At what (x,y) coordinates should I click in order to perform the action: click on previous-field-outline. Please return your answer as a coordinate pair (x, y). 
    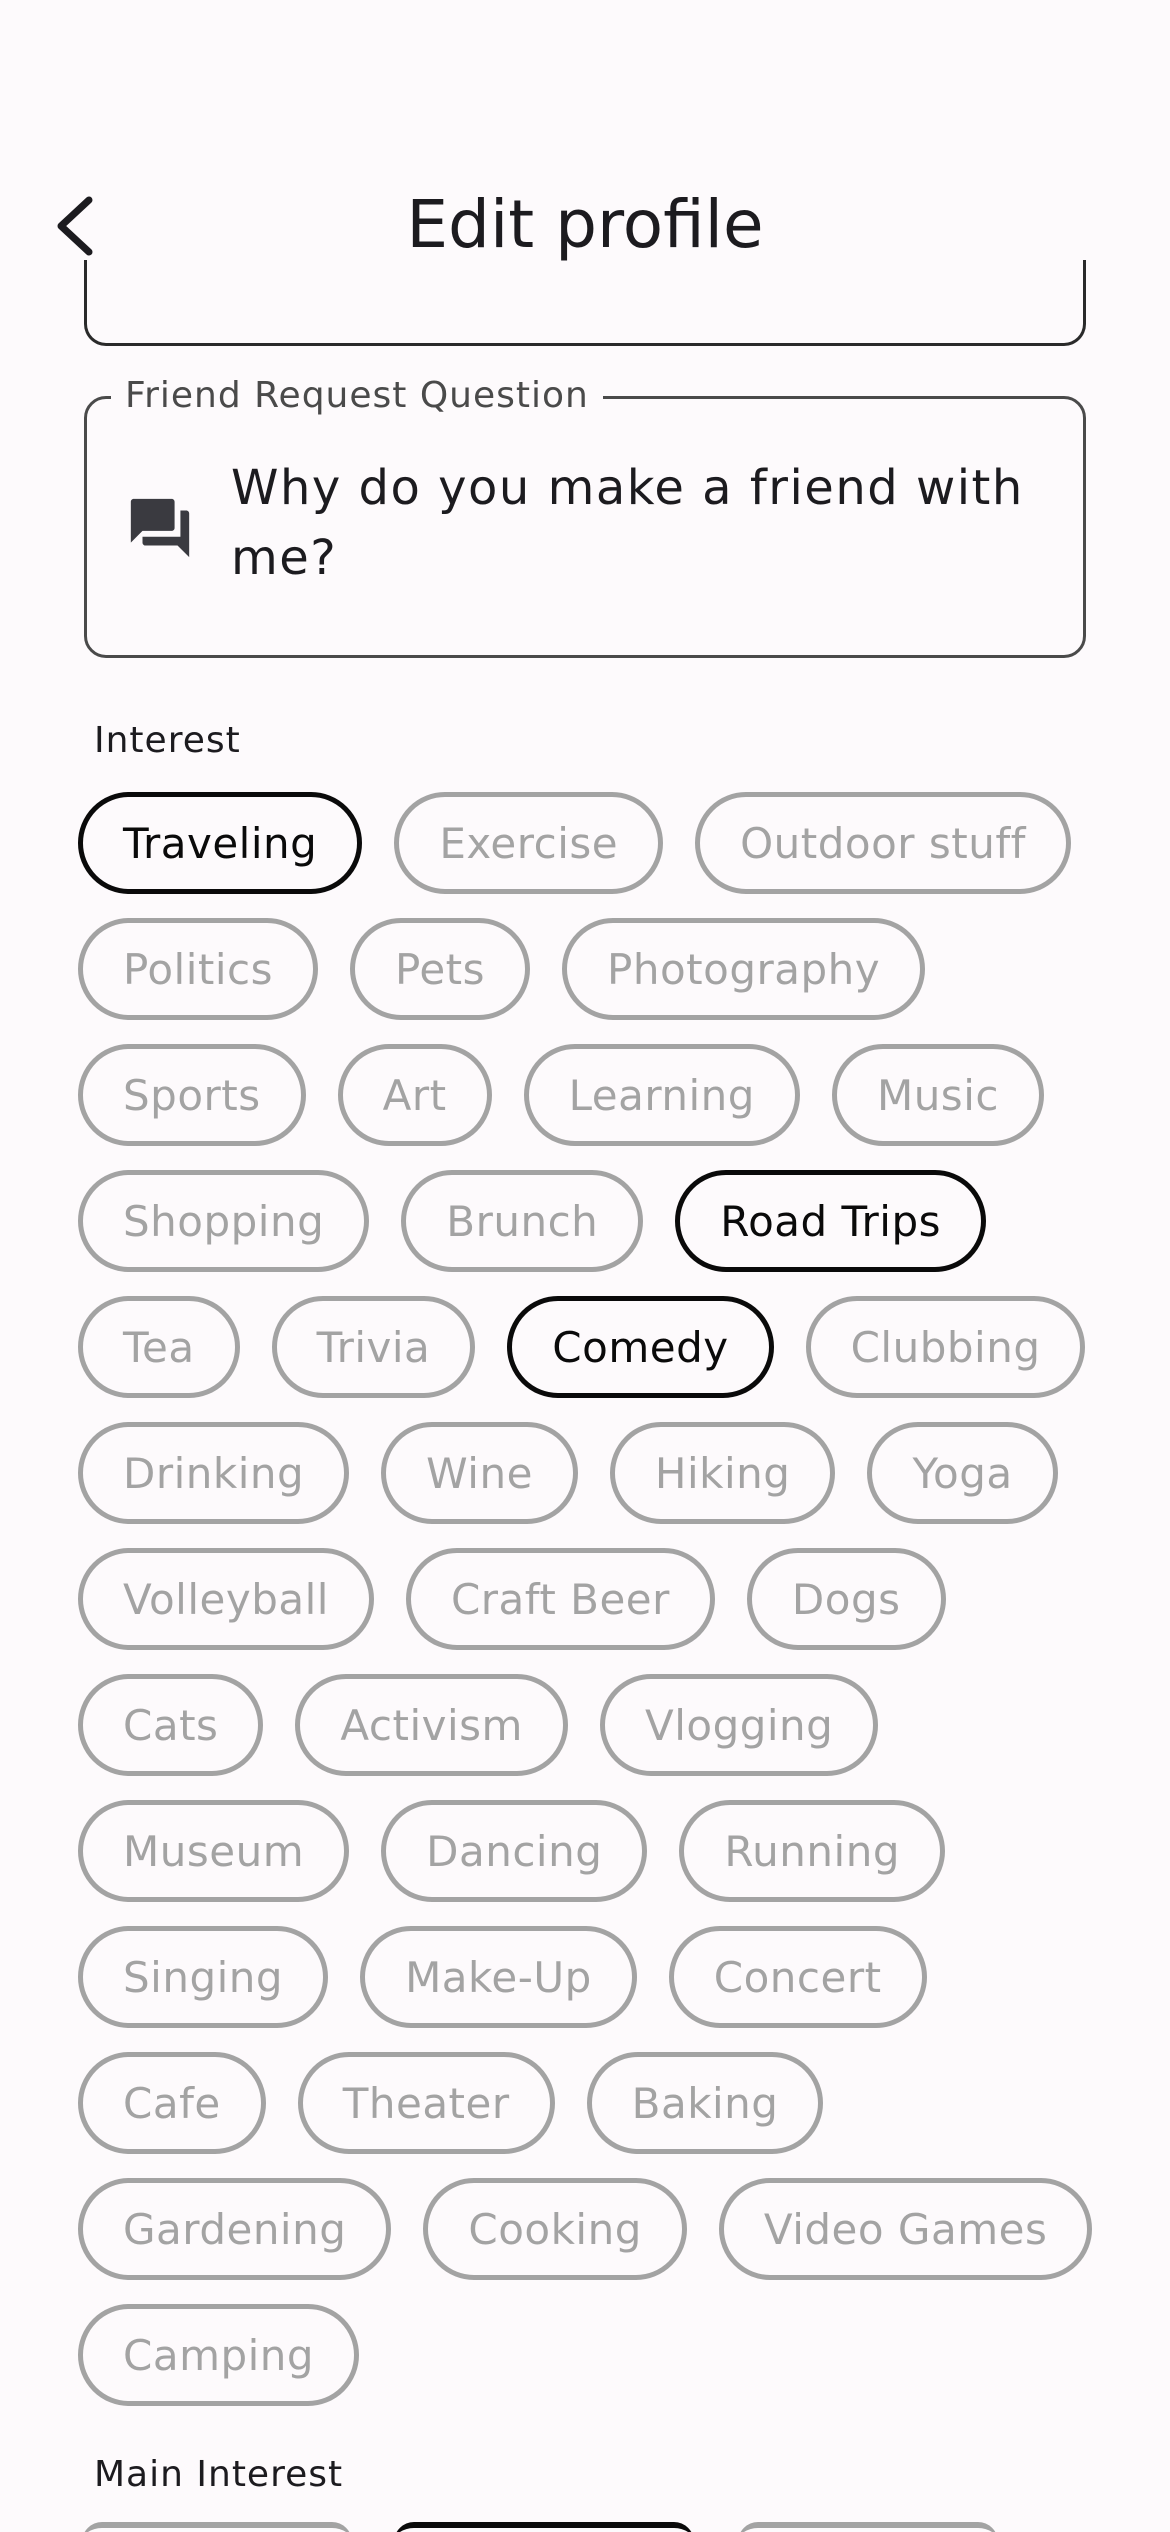
    Looking at the image, I should click on (585, 303).